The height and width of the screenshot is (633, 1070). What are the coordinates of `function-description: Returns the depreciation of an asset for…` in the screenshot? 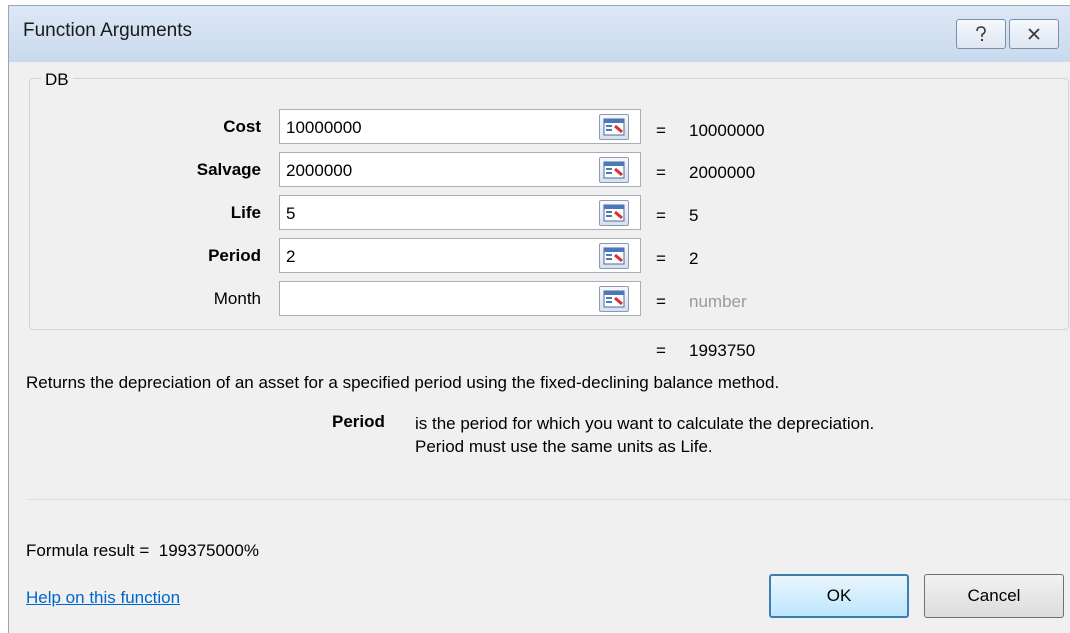 It's located at (403, 382).